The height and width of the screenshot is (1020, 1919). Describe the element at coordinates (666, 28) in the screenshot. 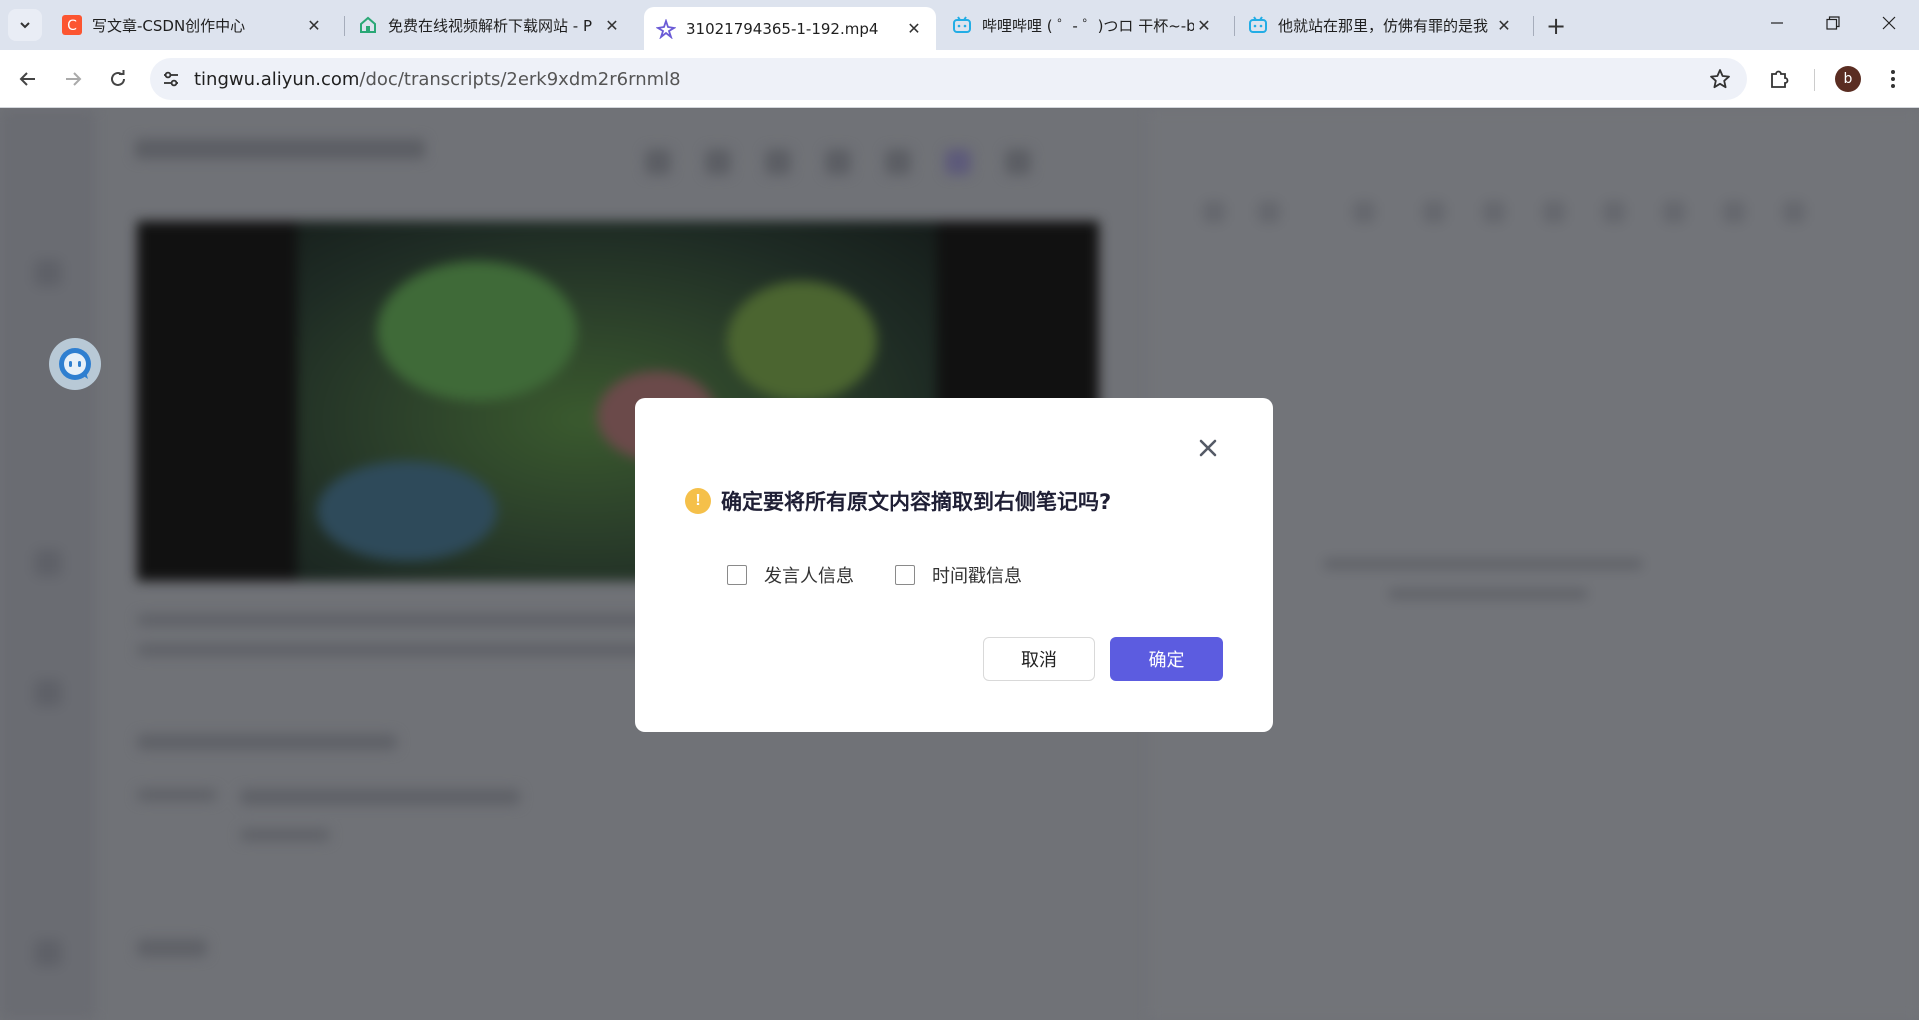

I see `tingwu-logo-icon` at that location.